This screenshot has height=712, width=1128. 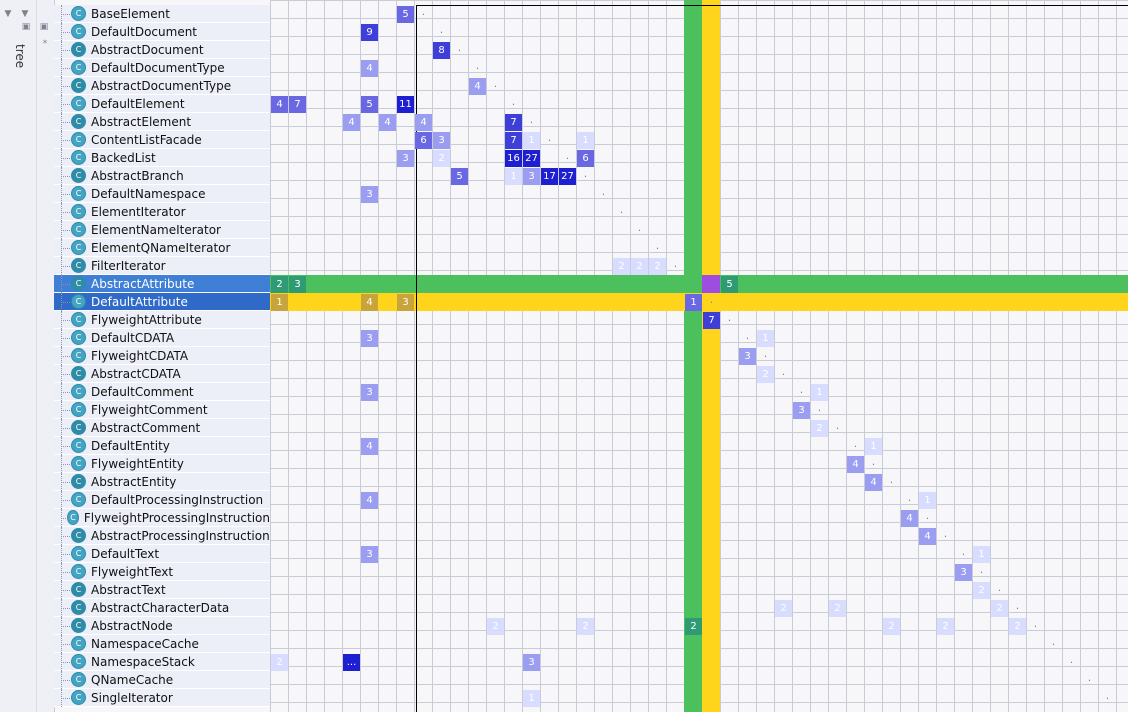 I want to click on matrix-cell: 8, so click(x=441, y=50).